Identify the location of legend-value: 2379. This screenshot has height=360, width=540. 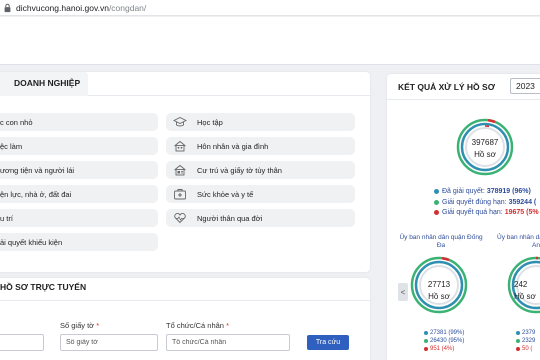
(529, 333).